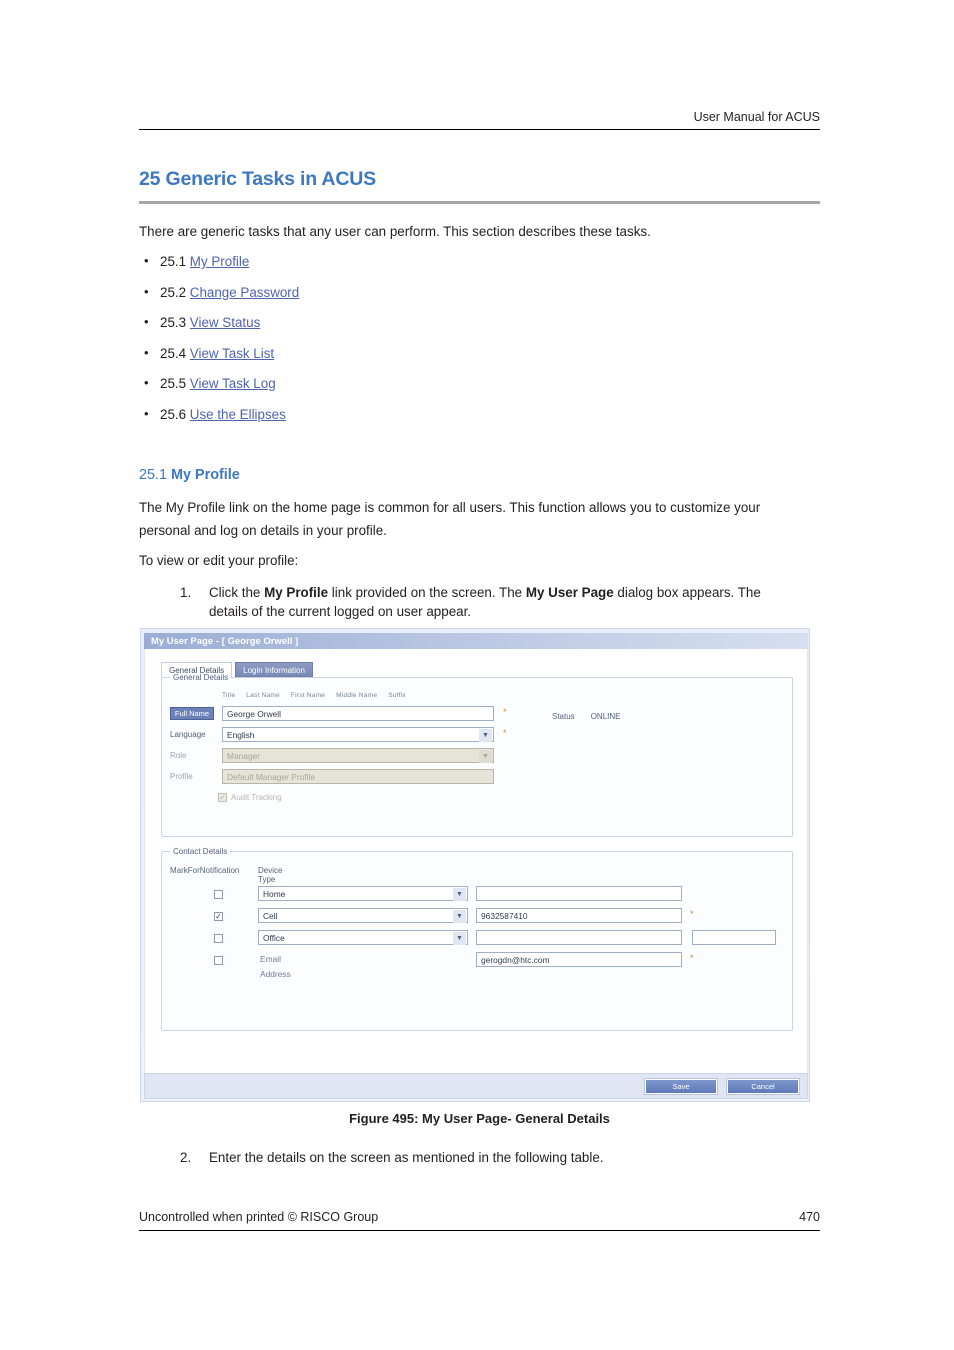  Describe the element at coordinates (586, 716) in the screenshot. I see `status-block: Status ONLINE` at that location.